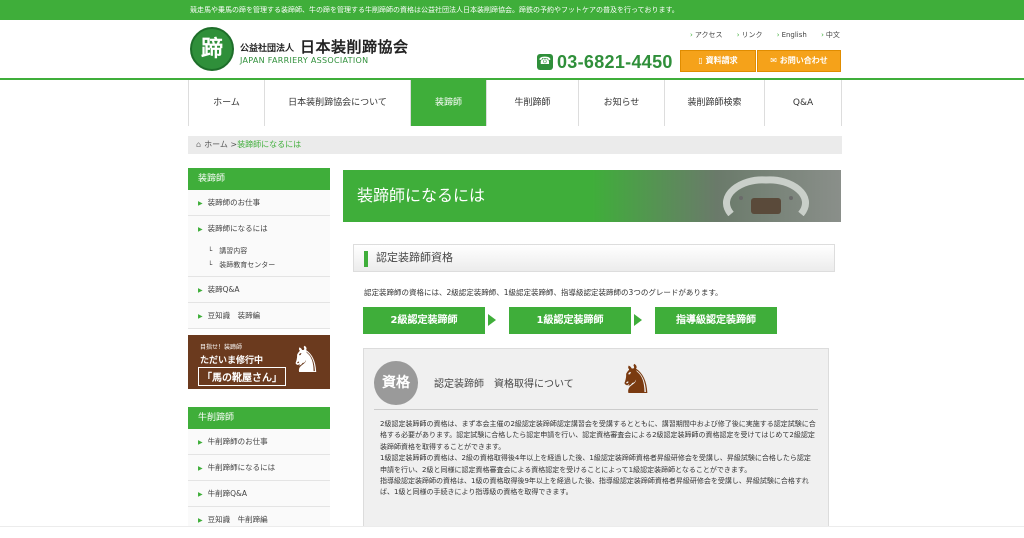 This screenshot has height=538, width=1024. Describe the element at coordinates (216, 144) in the screenshot. I see `breadcrumb-home: ホーム` at that location.